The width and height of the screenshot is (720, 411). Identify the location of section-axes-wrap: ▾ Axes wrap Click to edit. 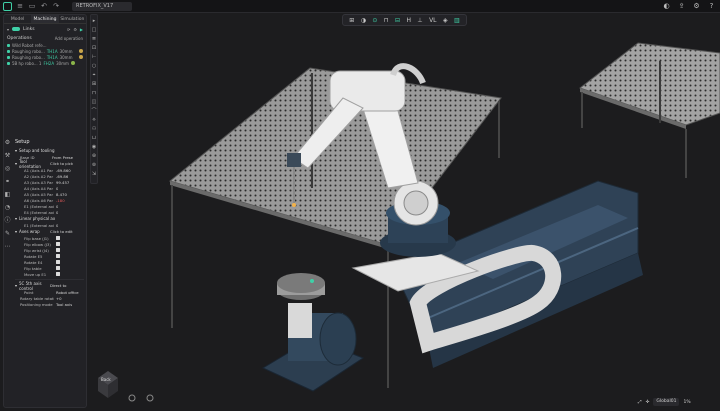
(49, 231).